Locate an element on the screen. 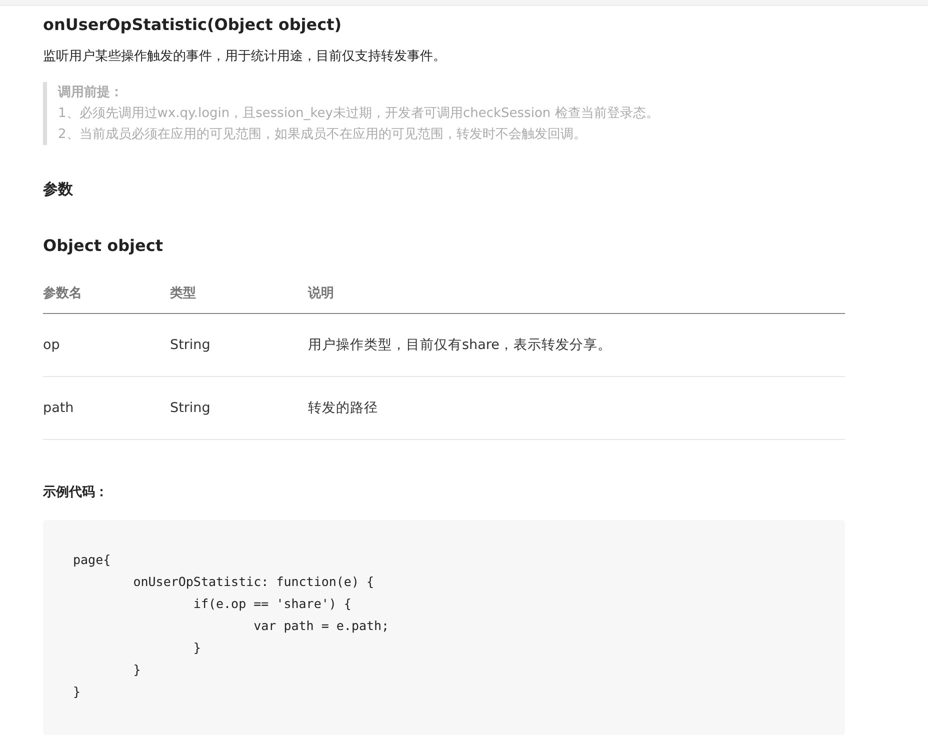  code-text: page{ onUserOpStatistic: function(e) { if(e.op == 'share') { var path = e.path; } } } is located at coordinates (231, 626).